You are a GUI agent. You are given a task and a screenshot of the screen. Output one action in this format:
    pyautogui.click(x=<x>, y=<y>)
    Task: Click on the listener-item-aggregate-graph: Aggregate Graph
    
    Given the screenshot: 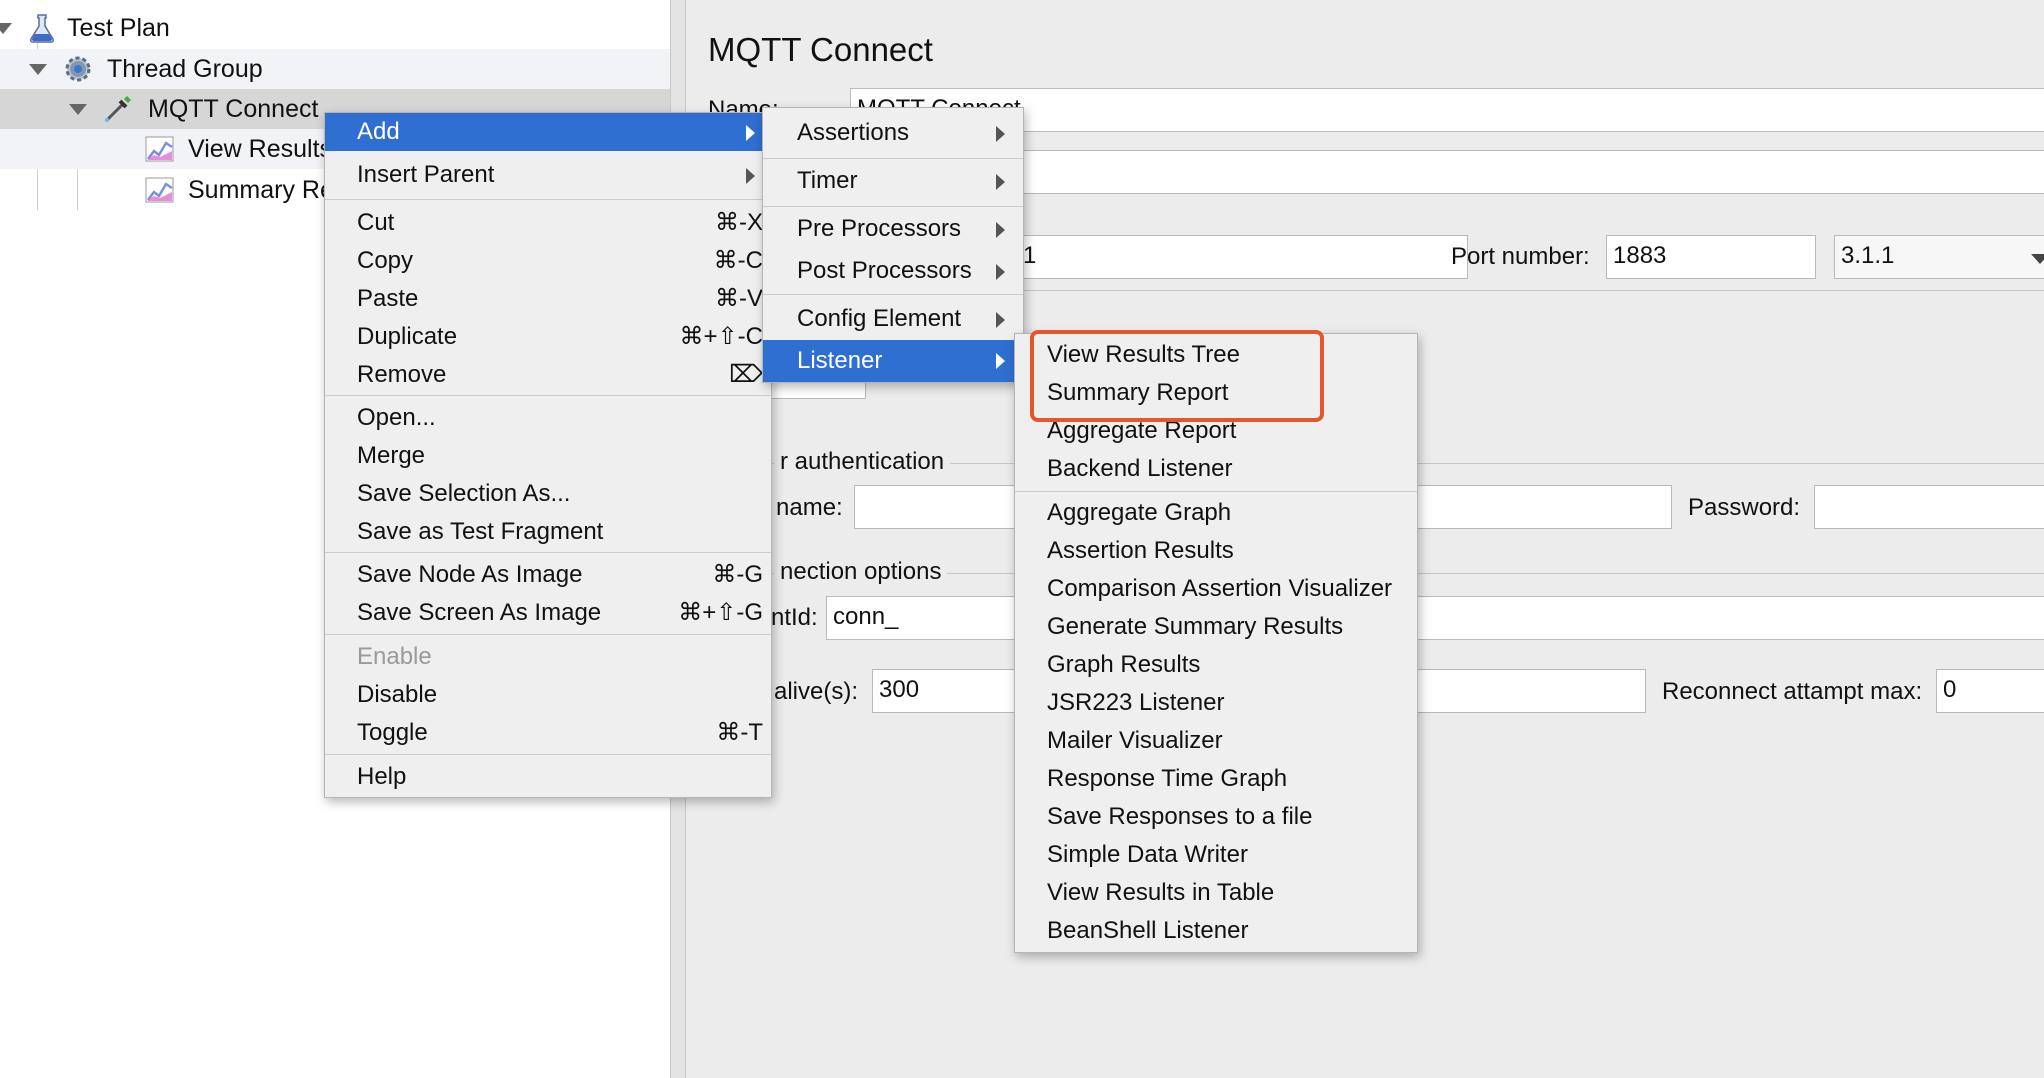 What is the action you would take?
    pyautogui.click(x=1216, y=513)
    